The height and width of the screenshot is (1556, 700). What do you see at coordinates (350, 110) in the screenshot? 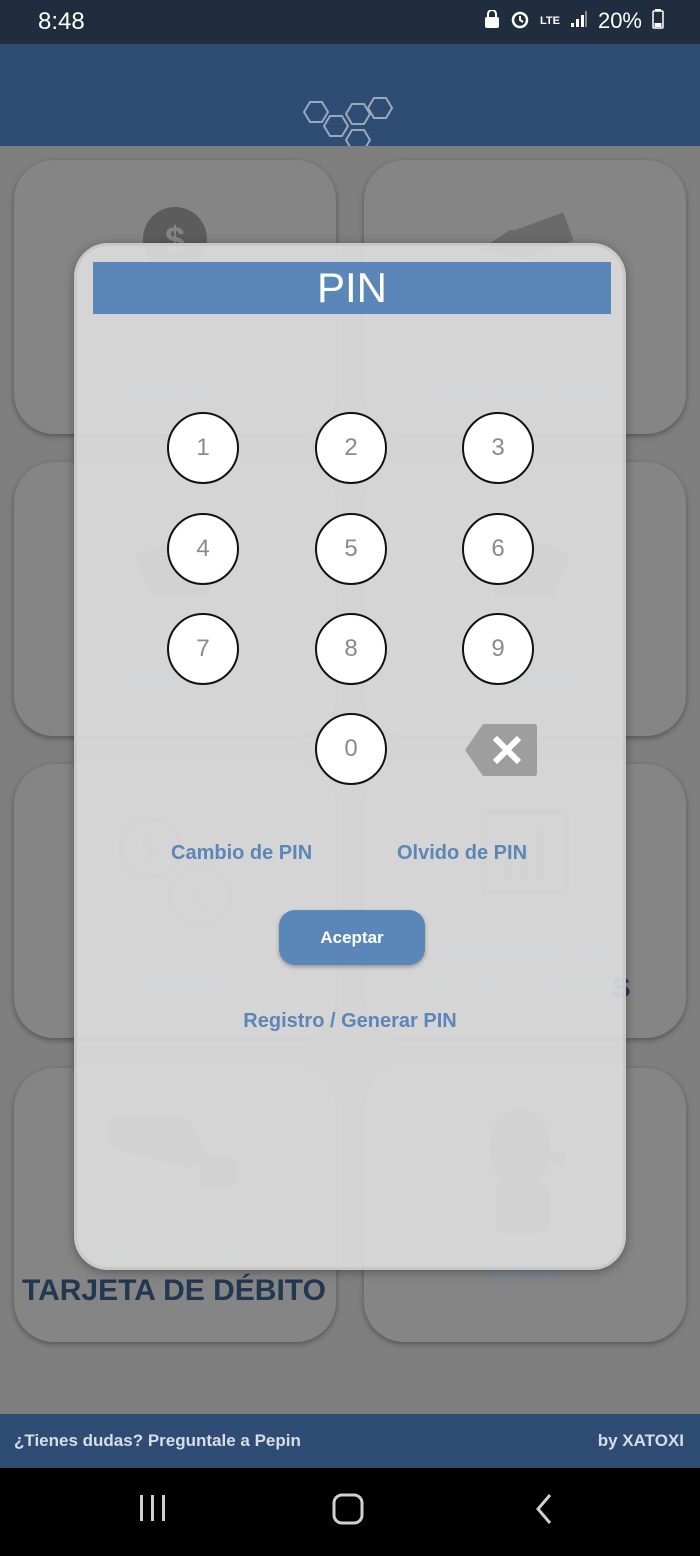
I see `app-bar` at bounding box center [350, 110].